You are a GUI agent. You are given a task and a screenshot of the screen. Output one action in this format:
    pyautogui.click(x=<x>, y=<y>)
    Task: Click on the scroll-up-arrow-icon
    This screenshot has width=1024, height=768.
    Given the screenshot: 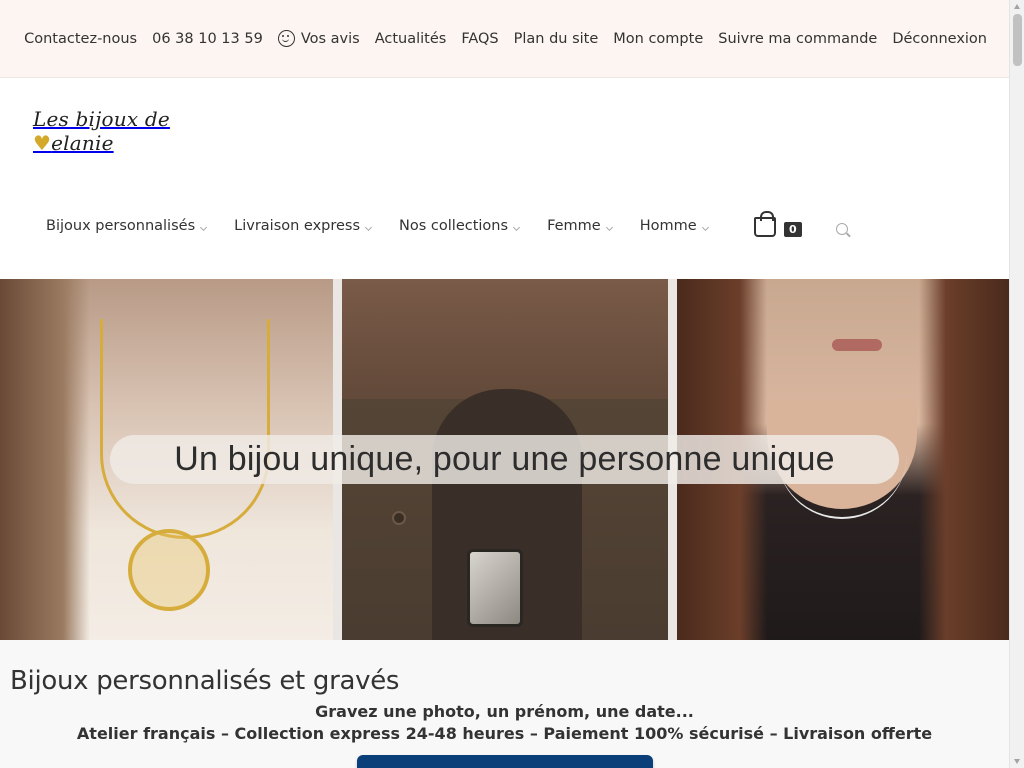 What is the action you would take?
    pyautogui.click(x=1017, y=6)
    